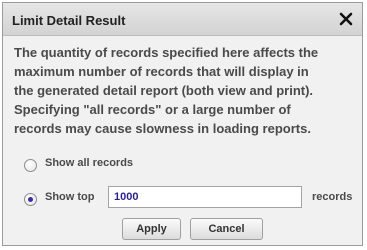 The image size is (367, 250). I want to click on show-all-records-radio, so click(30, 165).